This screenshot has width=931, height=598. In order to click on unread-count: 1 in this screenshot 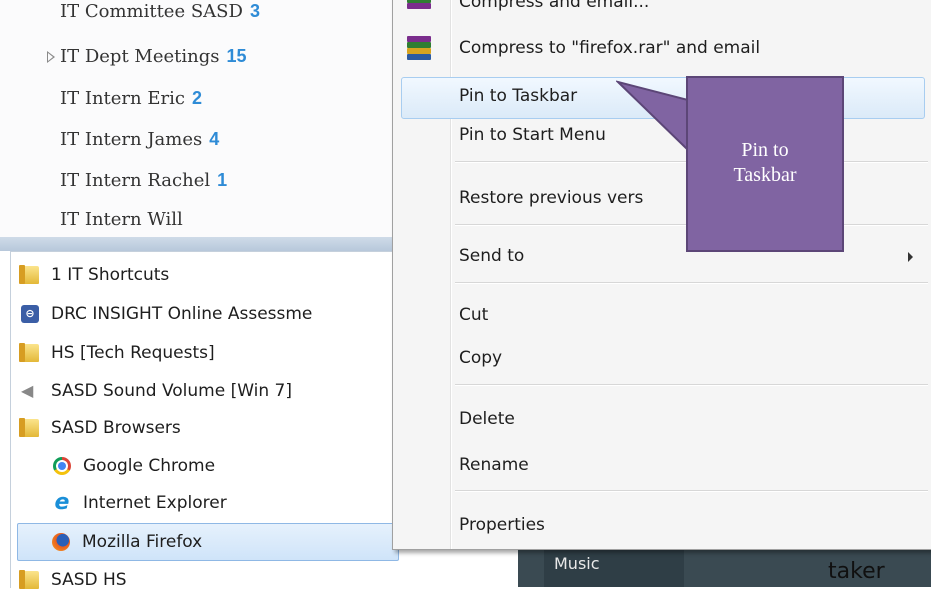, I will do `click(222, 180)`.